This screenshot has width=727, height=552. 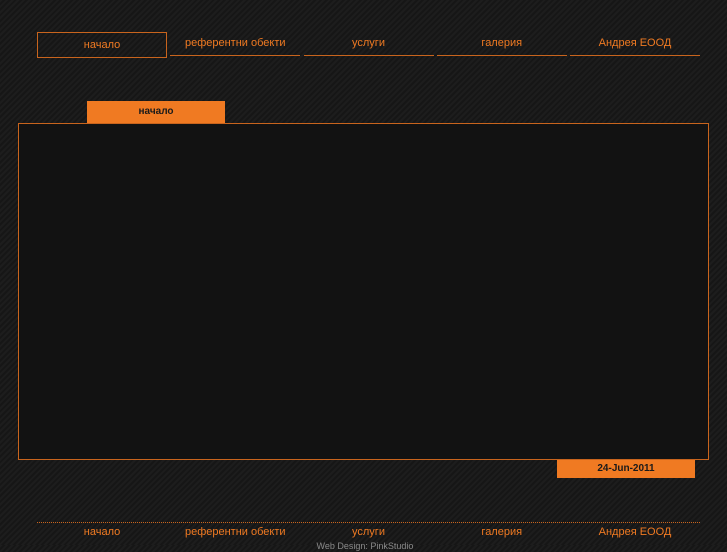 I want to click on design-credit-link: Web Design: PinkStudio, so click(x=365, y=546).